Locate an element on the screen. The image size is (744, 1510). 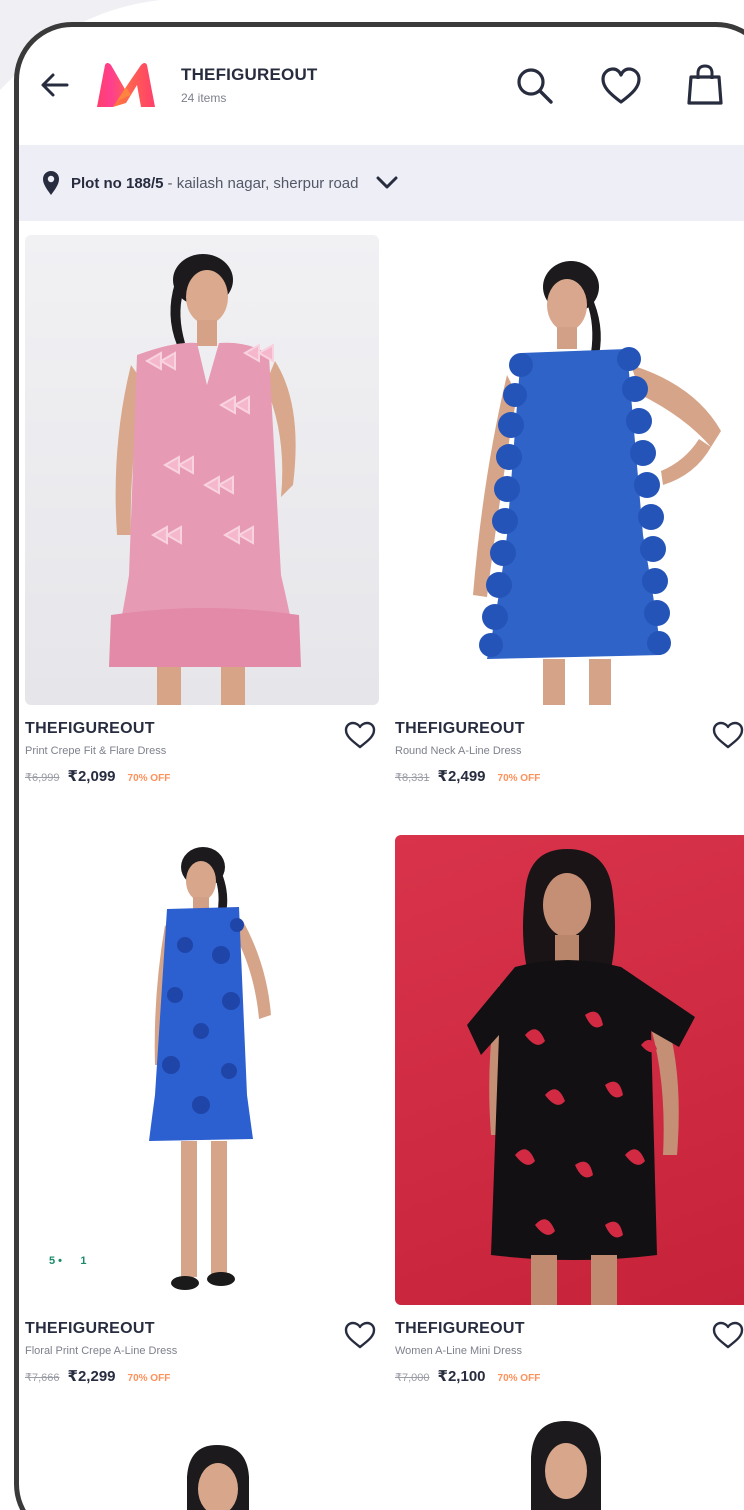
address-secondary: - kailash nagar, sherpur road is located at coordinates (263, 183).